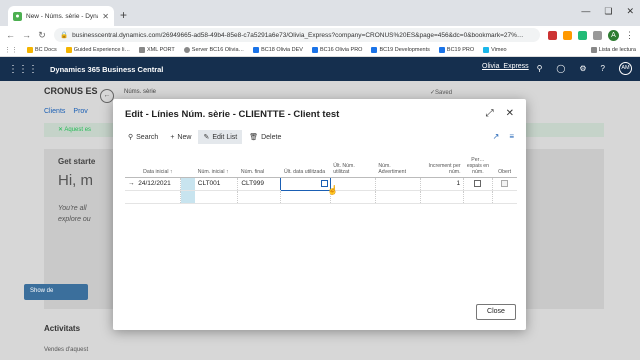 This screenshot has height=360, width=640. Describe the element at coordinates (271, 137) in the screenshot. I see `delete-label: Delete` at that location.